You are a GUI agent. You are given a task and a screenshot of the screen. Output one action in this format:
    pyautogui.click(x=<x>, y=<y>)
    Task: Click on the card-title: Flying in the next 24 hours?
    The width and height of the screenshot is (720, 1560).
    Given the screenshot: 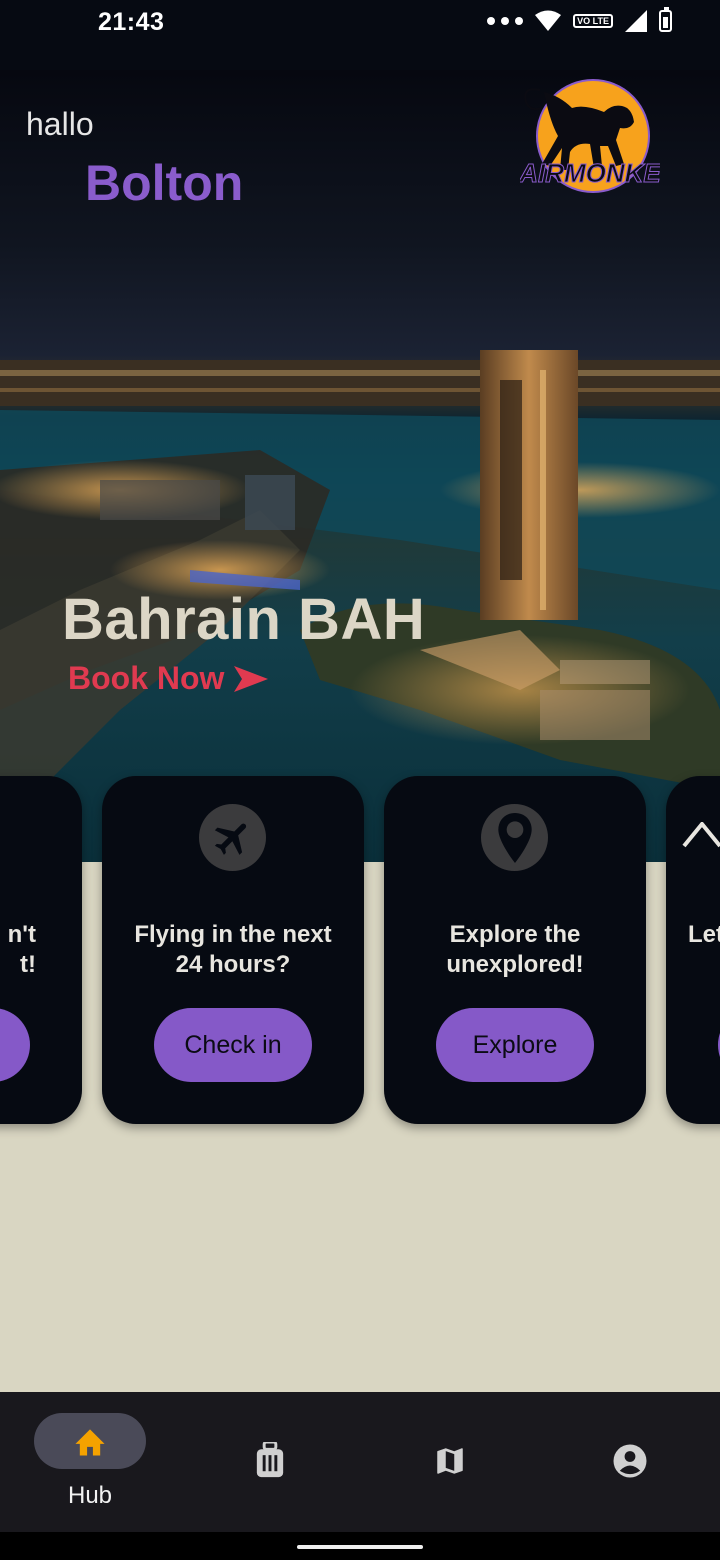 What is the action you would take?
    pyautogui.click(x=233, y=949)
    